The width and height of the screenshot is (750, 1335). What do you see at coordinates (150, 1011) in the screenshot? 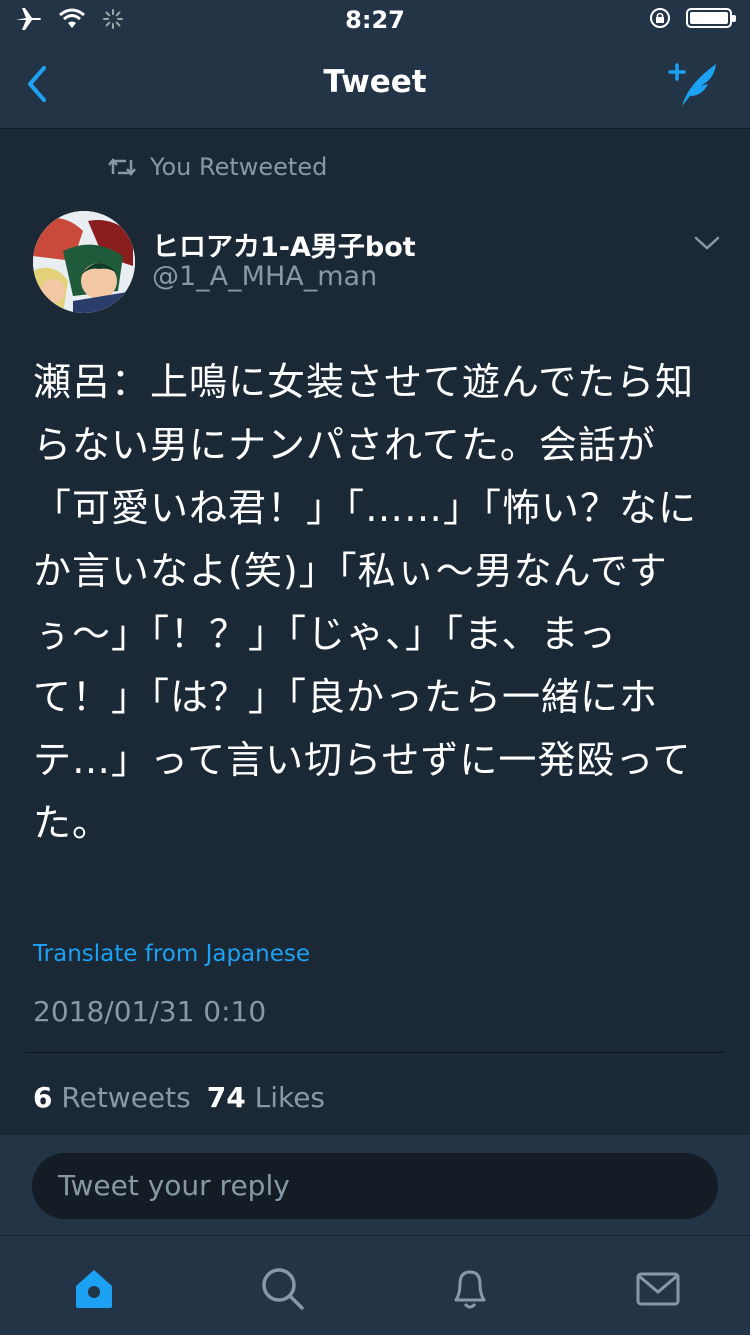
I see `tweet-timestamp: 2018/01/31 0:10` at bounding box center [150, 1011].